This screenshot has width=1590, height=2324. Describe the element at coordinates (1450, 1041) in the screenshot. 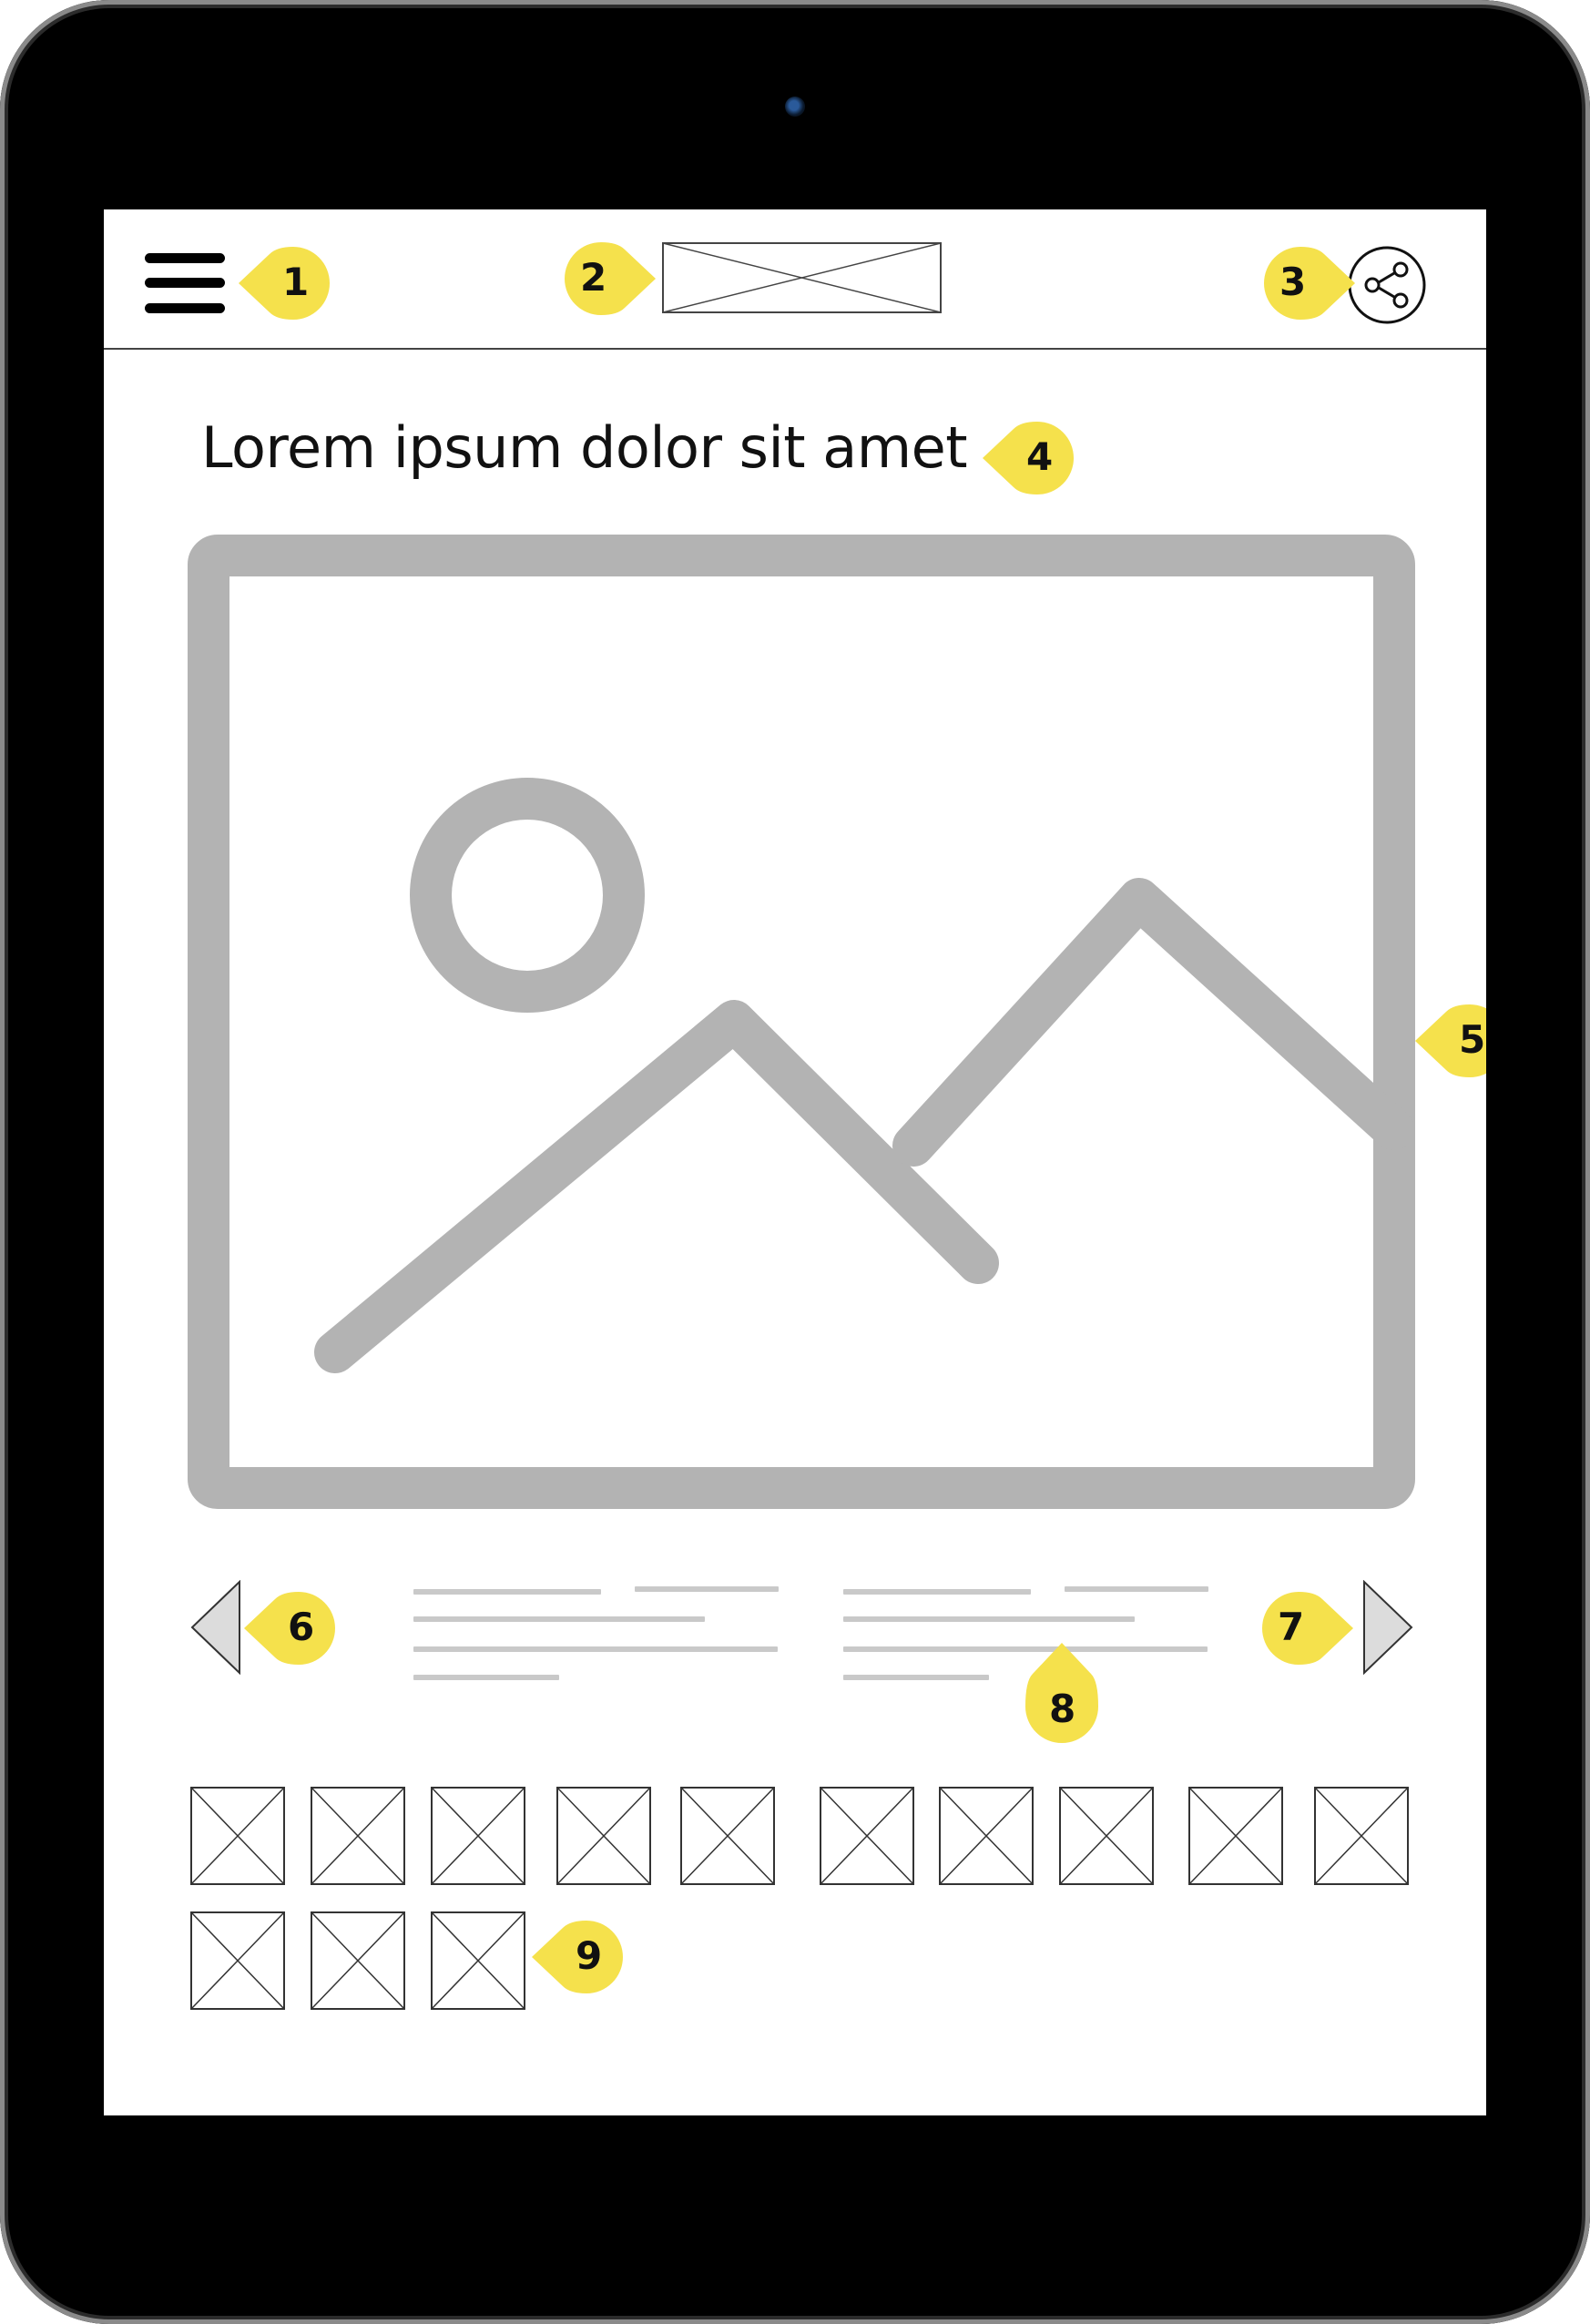

I see `callout-5: 5` at that location.